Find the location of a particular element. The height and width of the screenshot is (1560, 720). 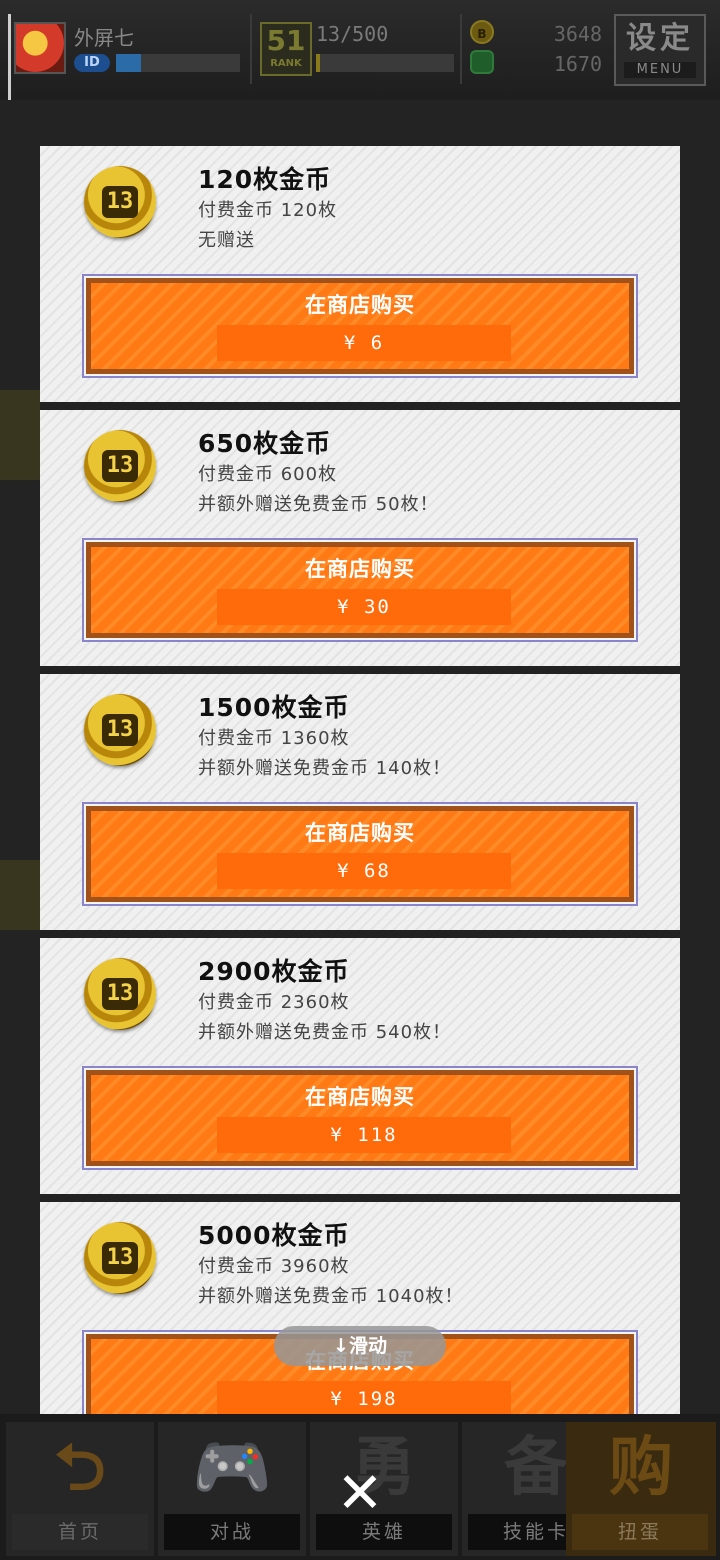

rank-progress-text: 13/500 is located at coordinates (352, 34).